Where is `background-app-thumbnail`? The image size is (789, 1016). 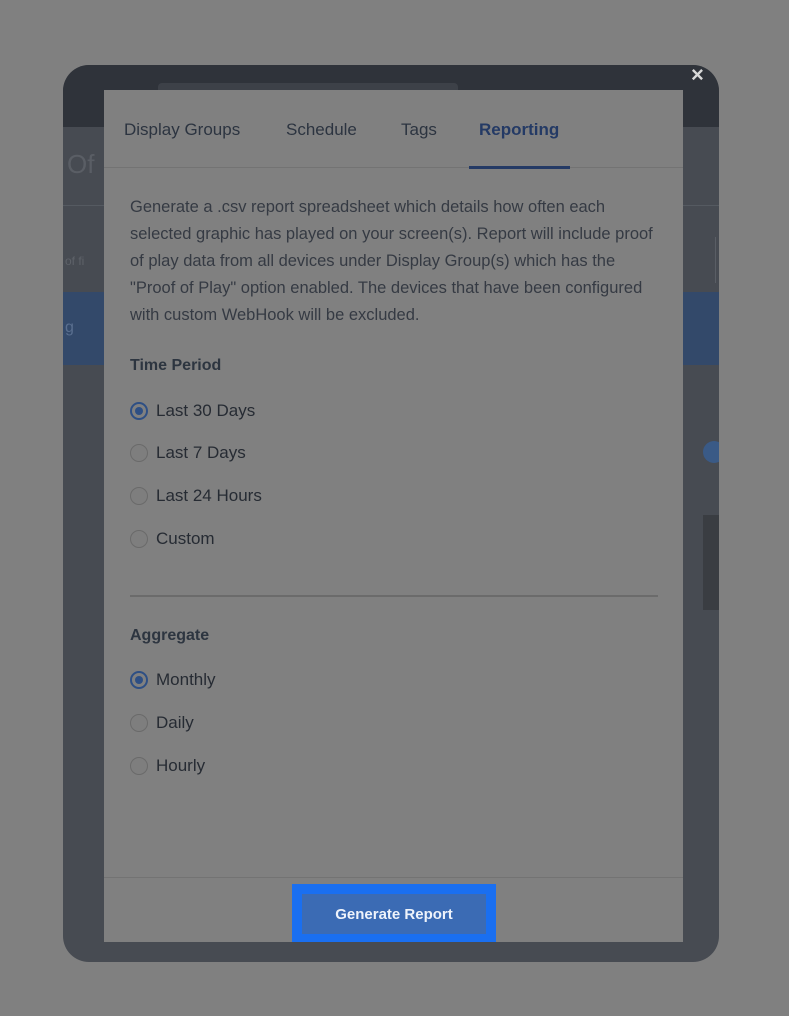
background-app-thumbnail is located at coordinates (711, 562).